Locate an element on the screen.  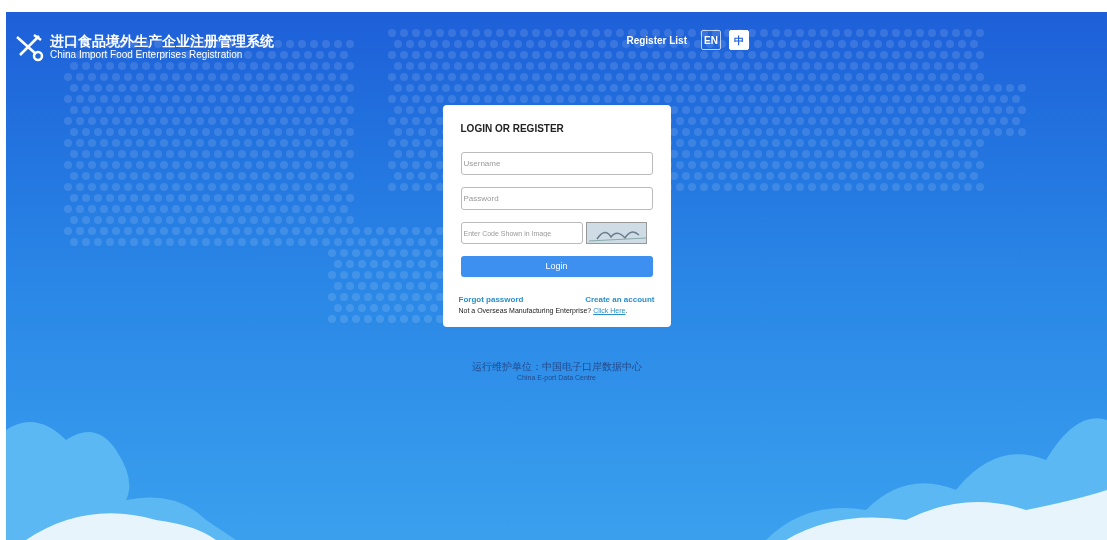
footer-operator-text: 运行维护单位：中国电子口岸数据中心 is located at coordinates (556, 366).